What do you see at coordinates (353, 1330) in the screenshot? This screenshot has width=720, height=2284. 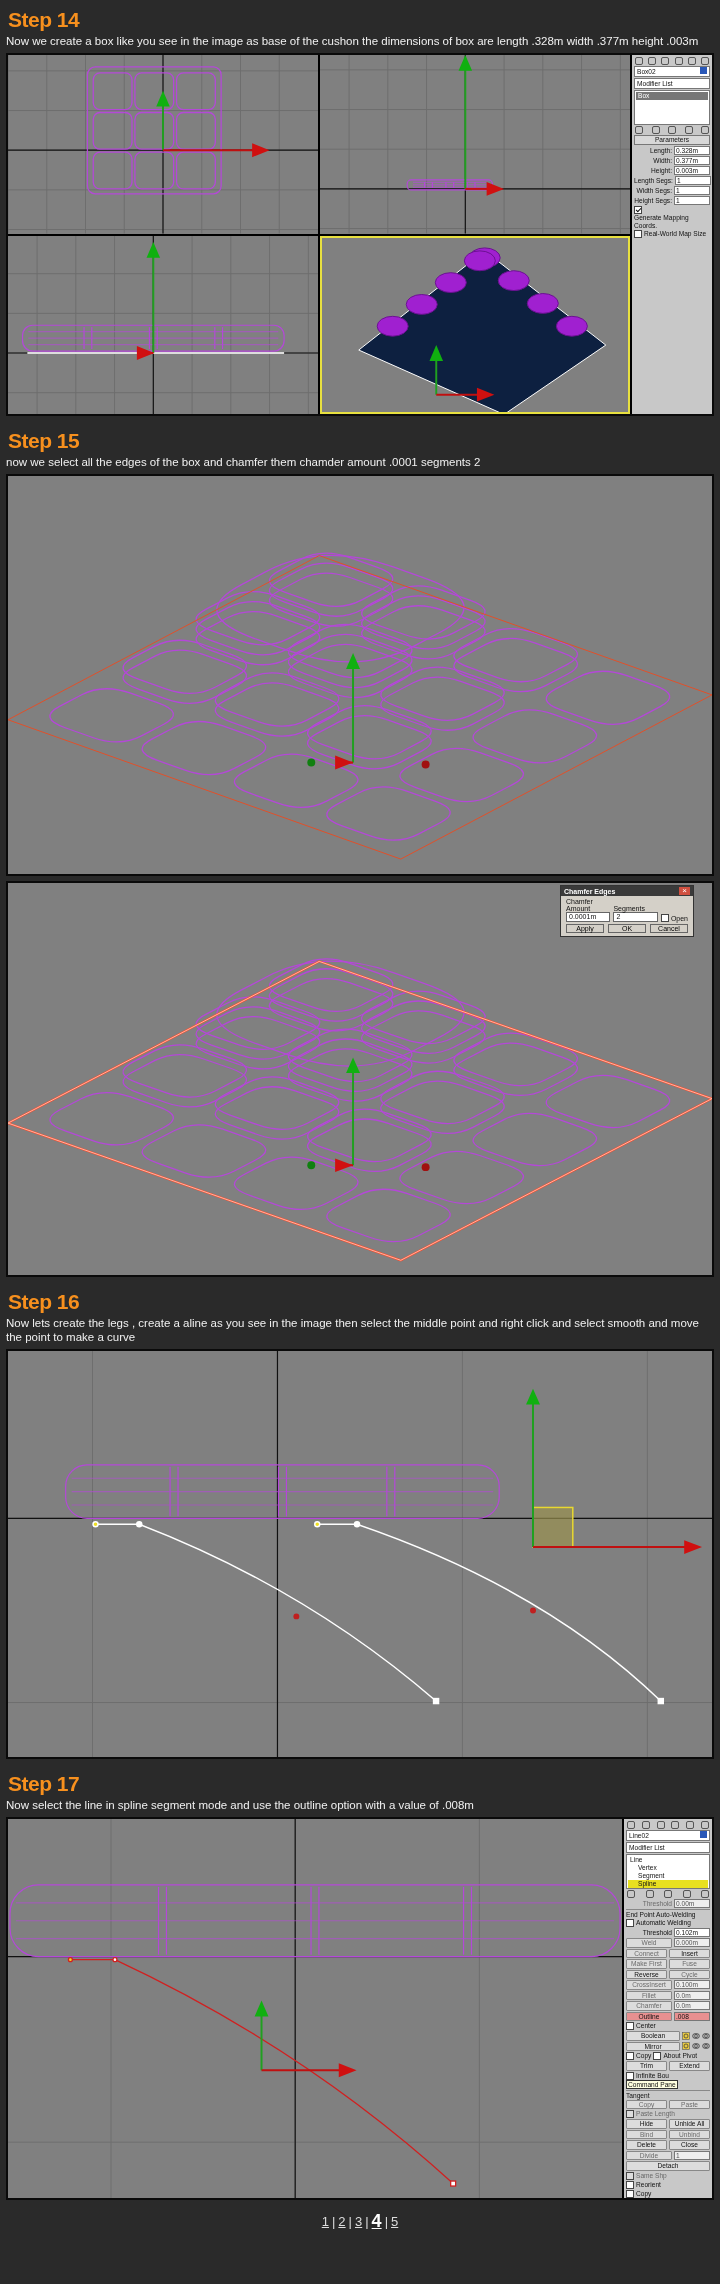 I see `step-description: Now lets create the legs , create a aline as you see in the image then select the middle point and right click and select smooth and move the point to make a curve` at bounding box center [353, 1330].